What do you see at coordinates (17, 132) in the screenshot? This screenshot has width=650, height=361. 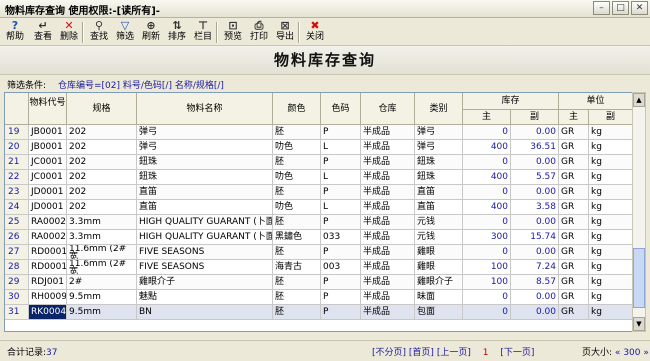 I see `cell-n: 19` at bounding box center [17, 132].